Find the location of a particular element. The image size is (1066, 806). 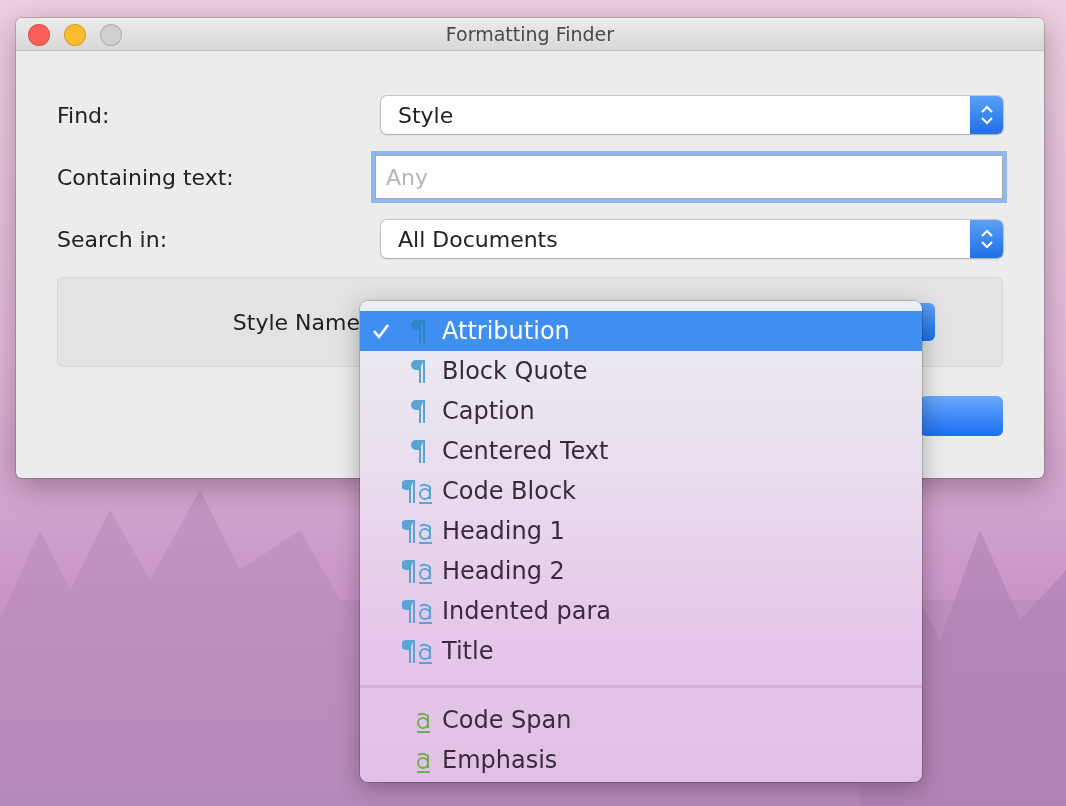

close-button is located at coordinates (39, 35).